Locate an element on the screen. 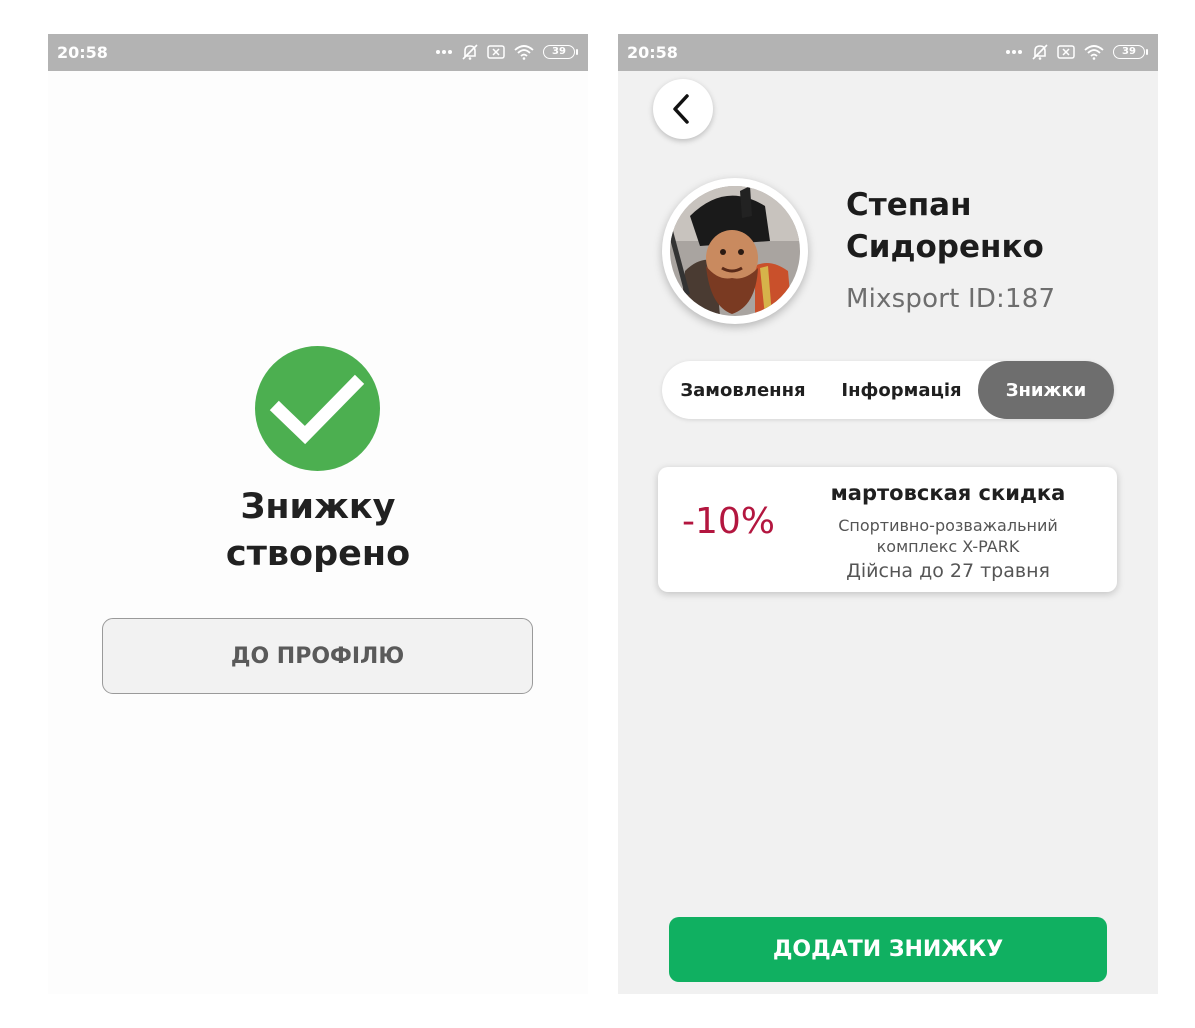  tab-orders: Замовлення is located at coordinates (743, 390).